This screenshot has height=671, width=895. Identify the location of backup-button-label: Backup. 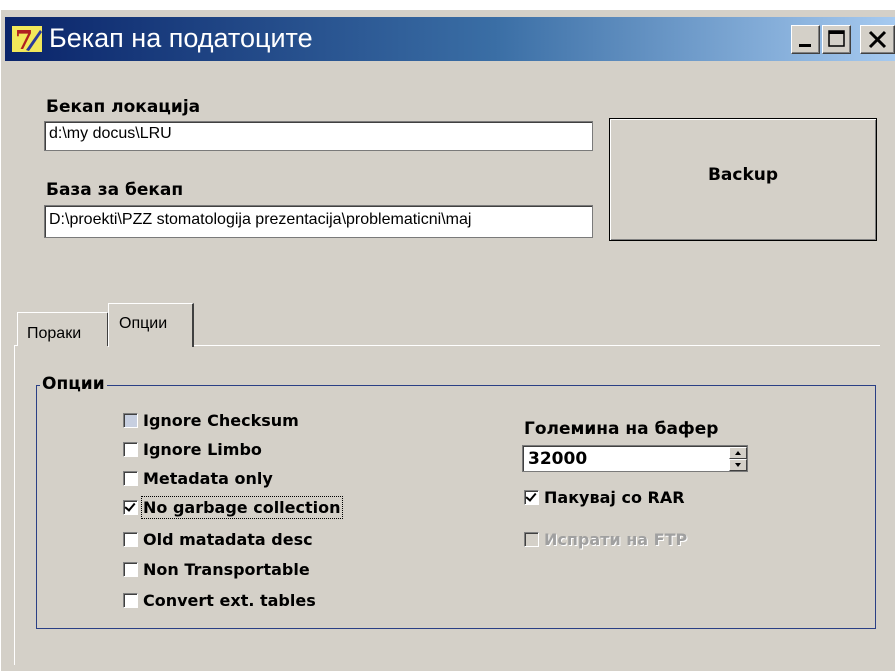
(743, 174).